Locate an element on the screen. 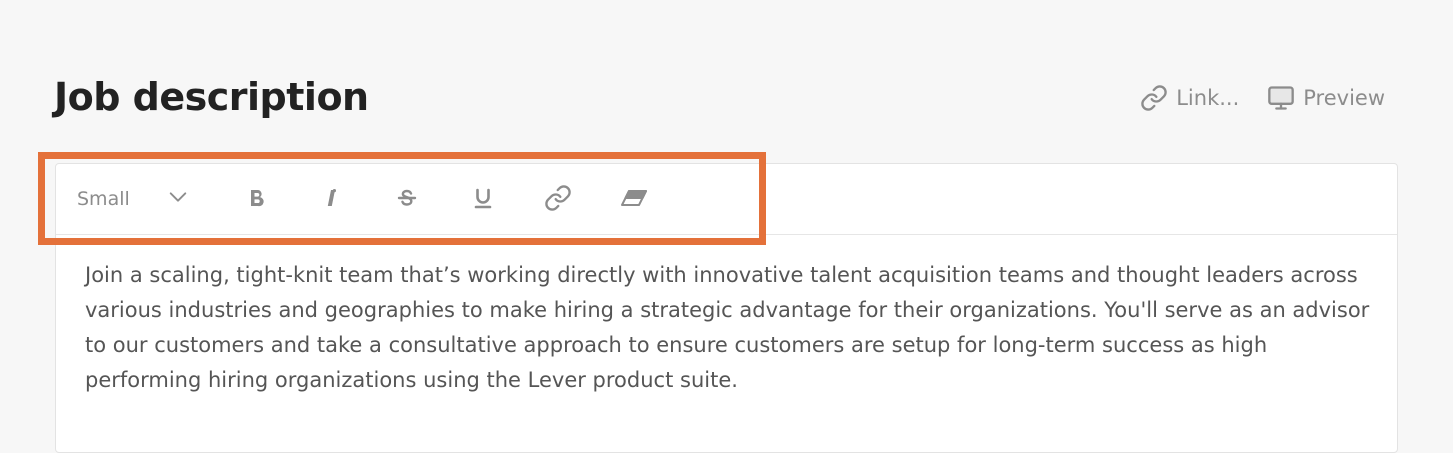  editor-toolbar: Small is located at coordinates (726, 199).